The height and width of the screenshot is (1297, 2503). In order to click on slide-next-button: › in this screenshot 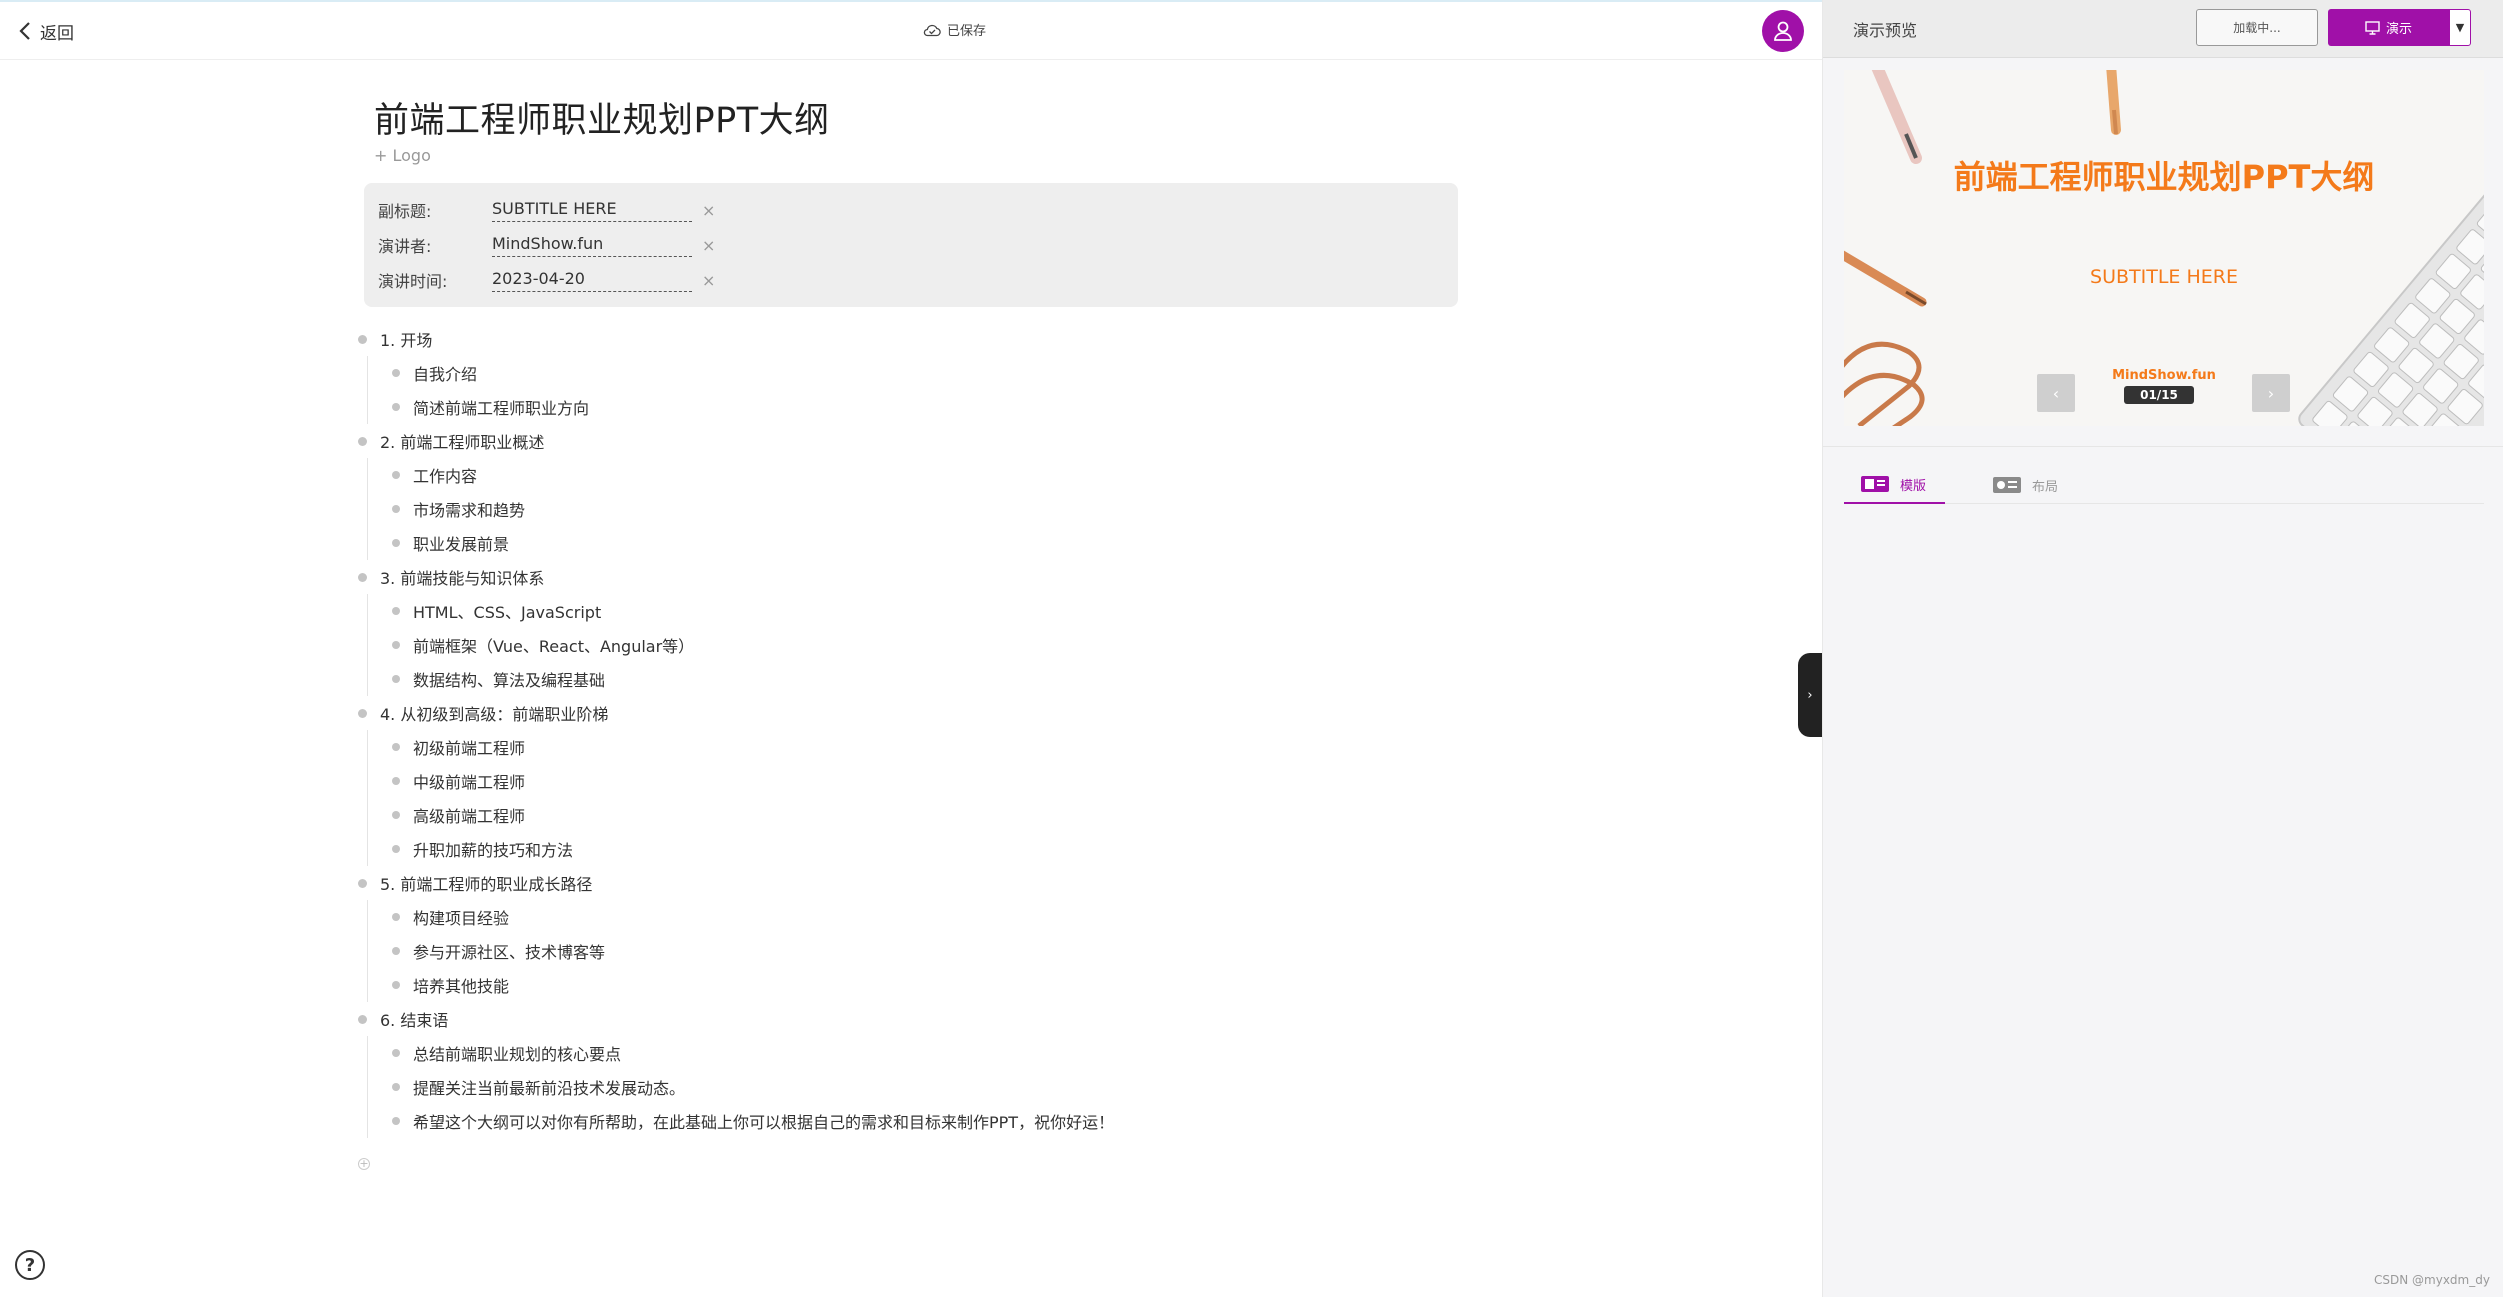, I will do `click(2271, 393)`.